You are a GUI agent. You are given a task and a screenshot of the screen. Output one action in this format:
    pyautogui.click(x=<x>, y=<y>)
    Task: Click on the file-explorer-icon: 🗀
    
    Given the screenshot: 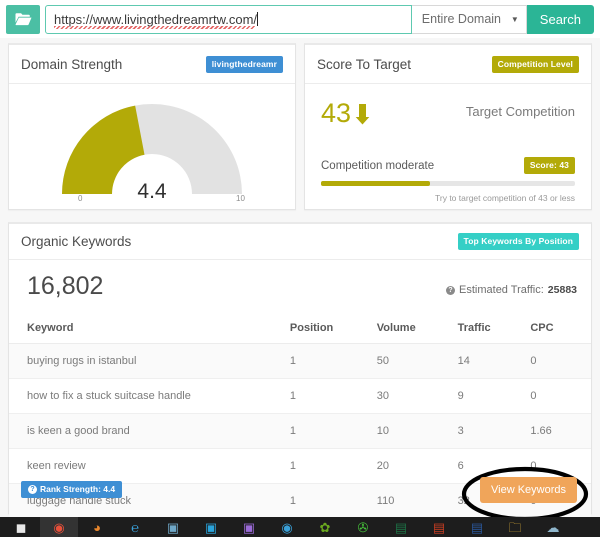 What is the action you would take?
    pyautogui.click(x=515, y=527)
    